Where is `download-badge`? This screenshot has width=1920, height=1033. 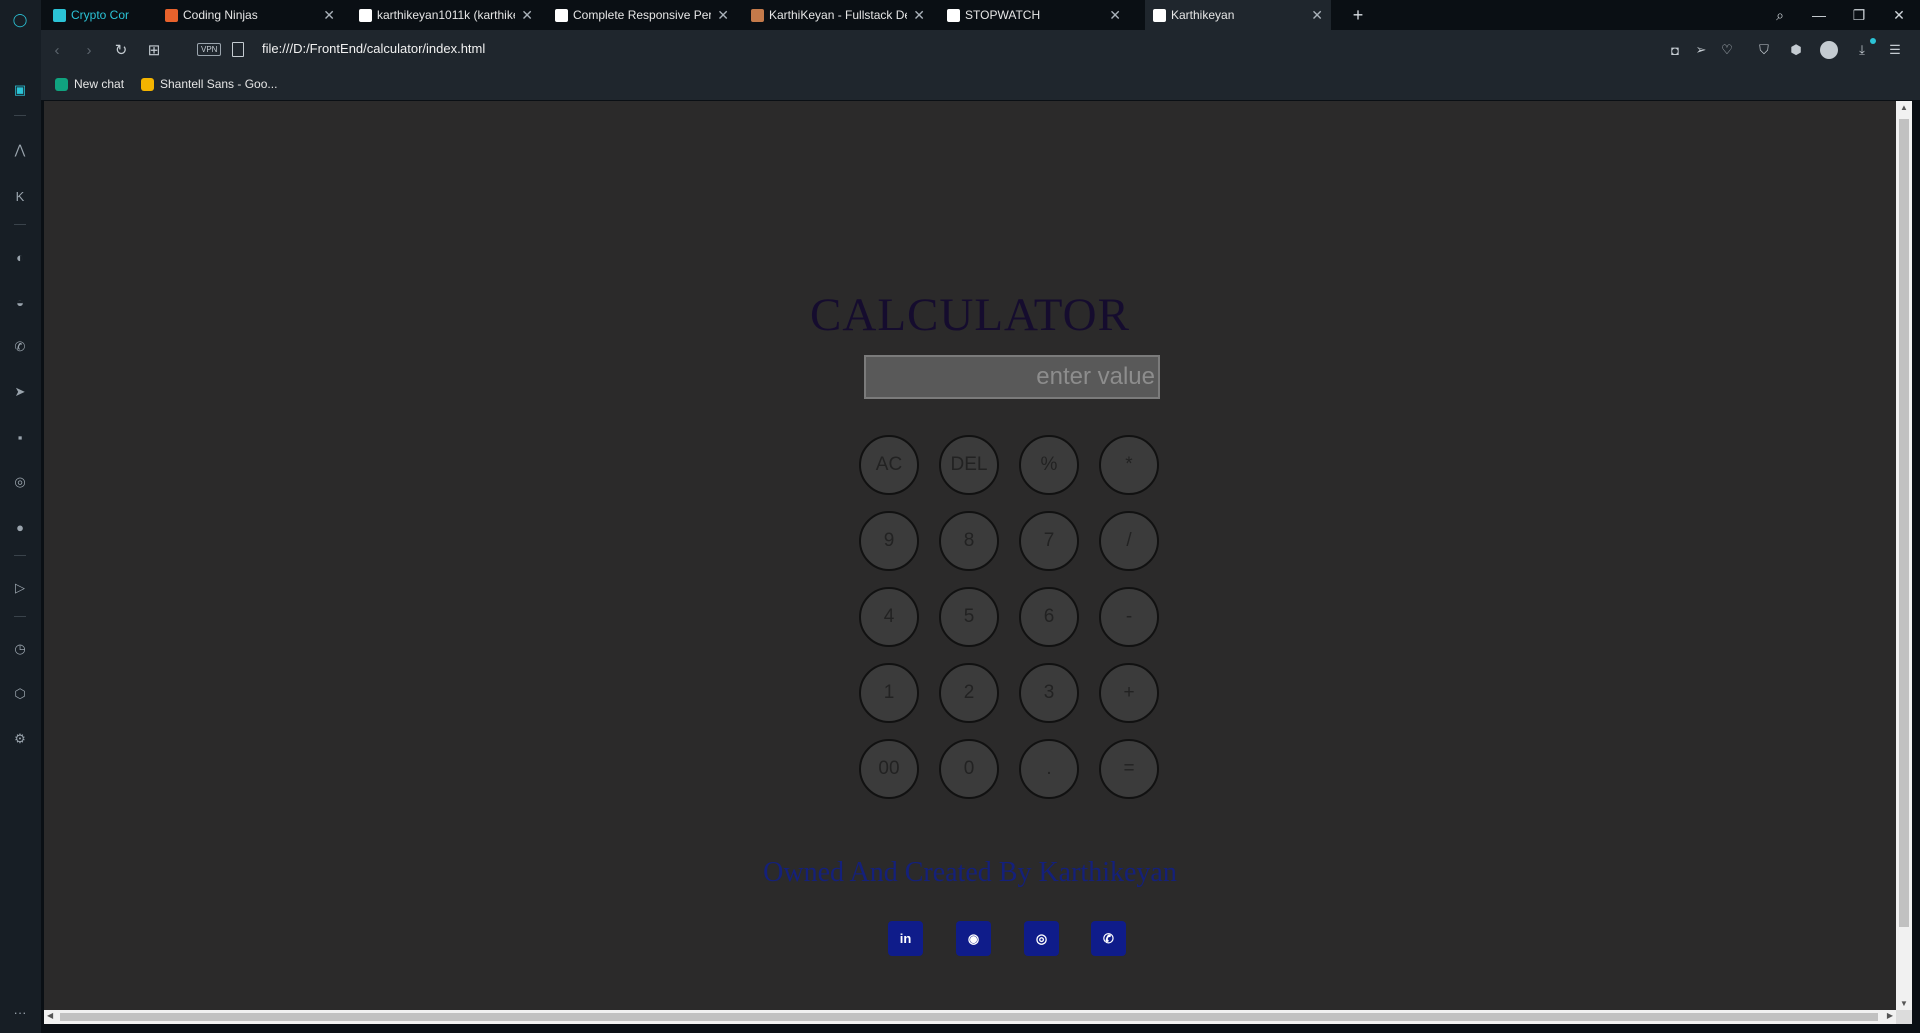
download-badge is located at coordinates (1873, 41).